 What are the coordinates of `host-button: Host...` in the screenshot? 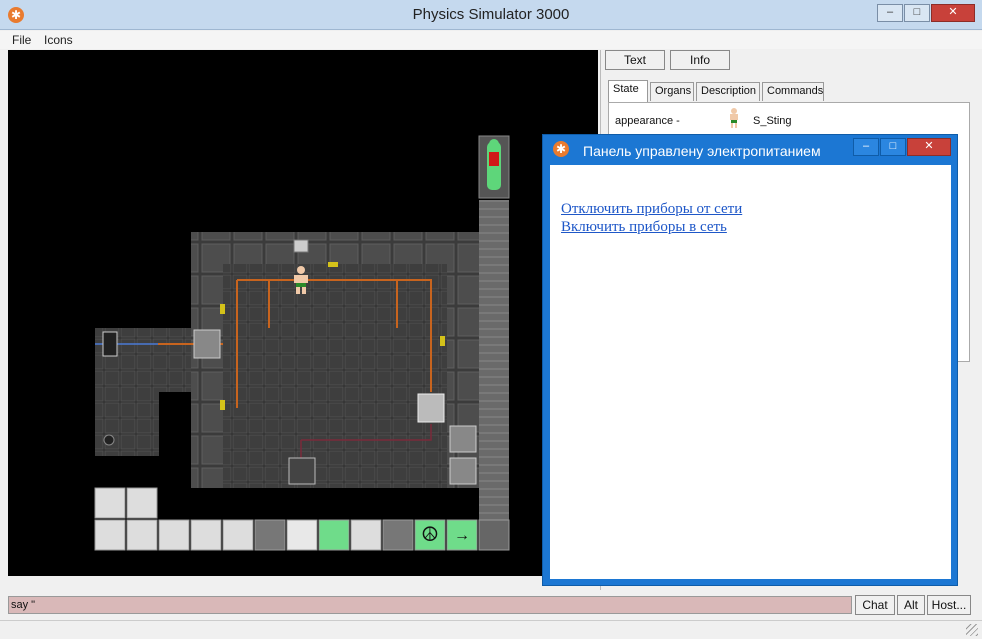 It's located at (949, 605).